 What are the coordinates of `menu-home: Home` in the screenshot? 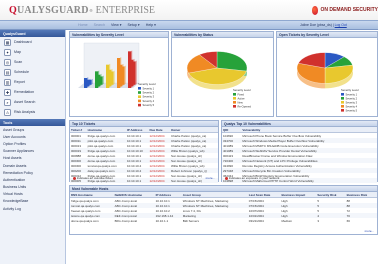 It's located at (83, 25).